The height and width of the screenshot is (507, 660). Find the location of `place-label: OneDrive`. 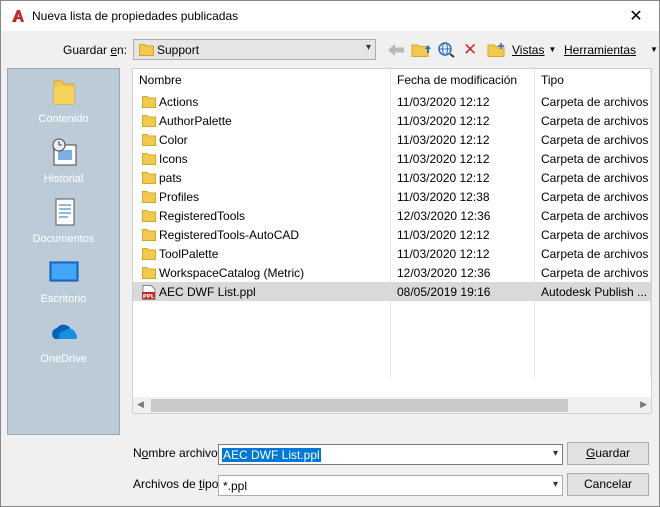

place-label: OneDrive is located at coordinates (63, 359).